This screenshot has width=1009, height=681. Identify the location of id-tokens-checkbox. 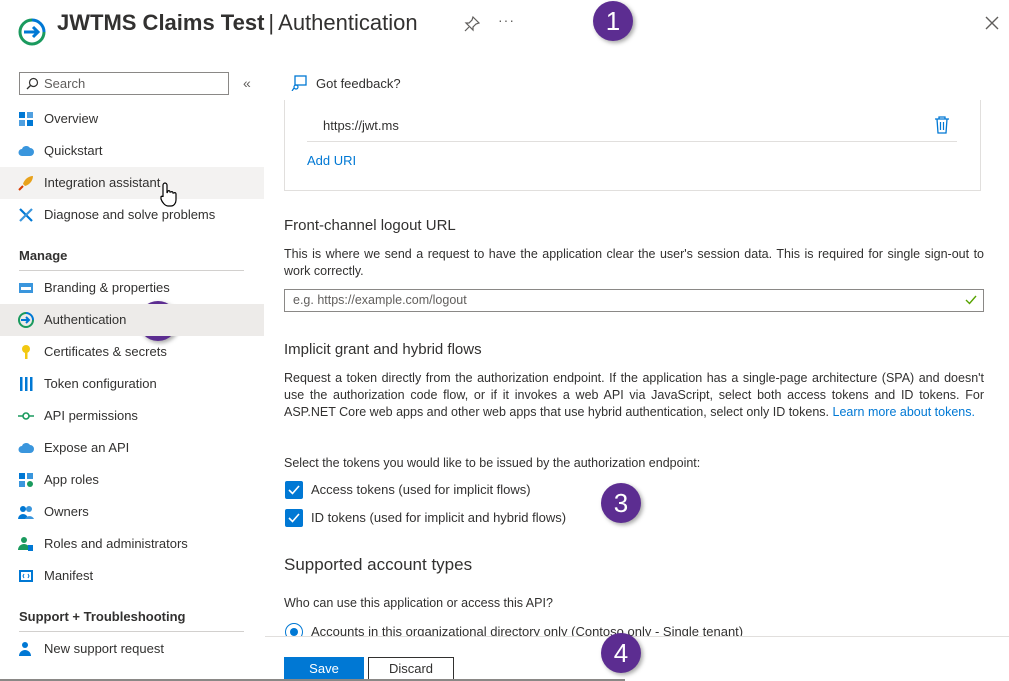
(294, 518).